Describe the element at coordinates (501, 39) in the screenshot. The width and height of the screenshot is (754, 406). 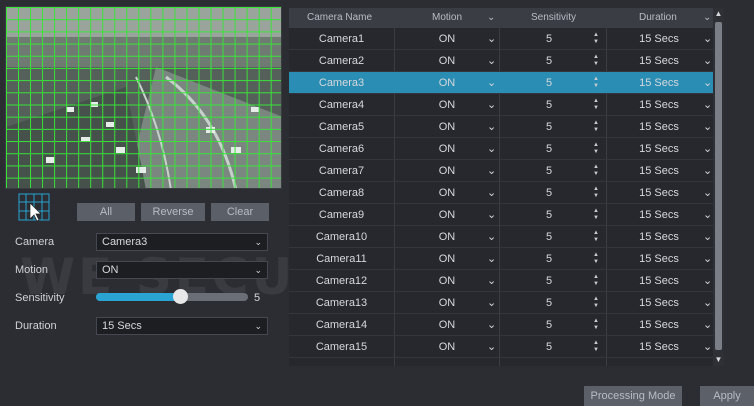
I see `table-row: Camera1 ON ⌄ 5 ▲ ▼ 15 Secs ⌄` at that location.